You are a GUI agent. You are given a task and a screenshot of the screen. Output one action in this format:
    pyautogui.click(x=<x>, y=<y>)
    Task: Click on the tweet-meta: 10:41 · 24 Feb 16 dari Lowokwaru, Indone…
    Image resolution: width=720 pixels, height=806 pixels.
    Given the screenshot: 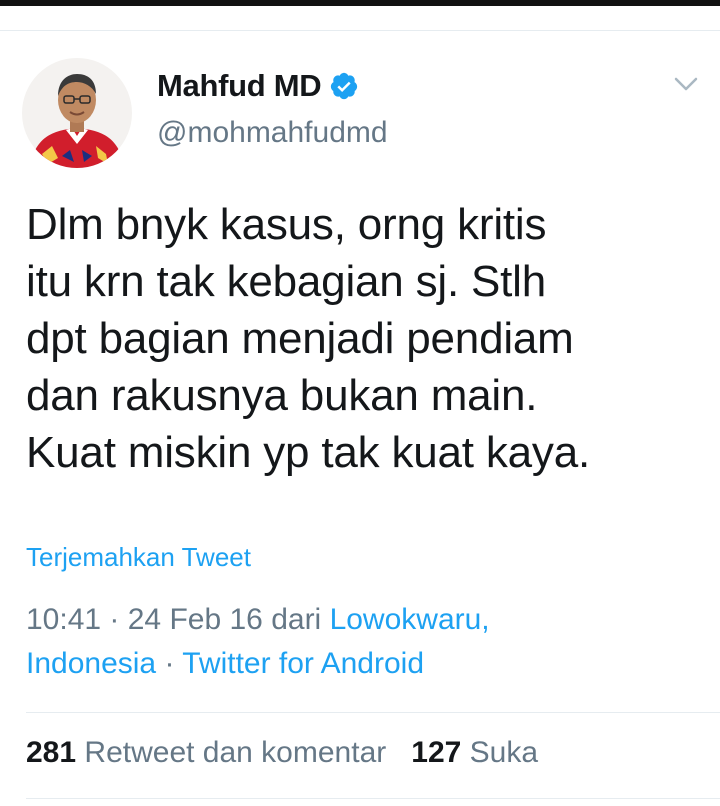 What is the action you would take?
    pyautogui.click(x=361, y=642)
    